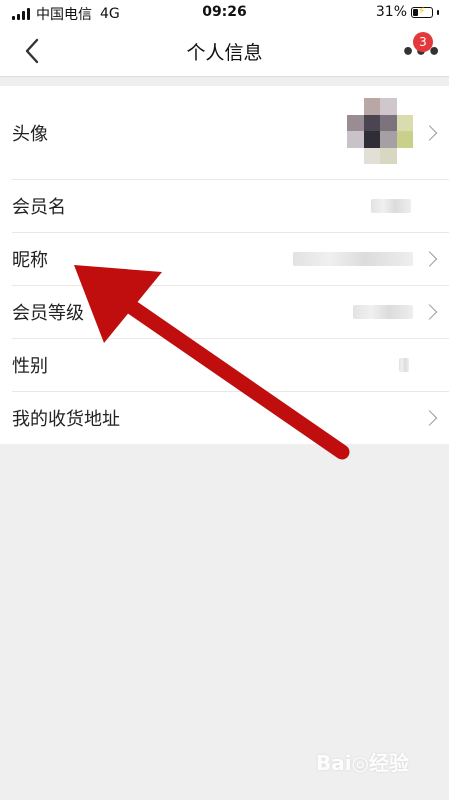  I want to click on row-label-address: 我的收货地址, so click(66, 419).